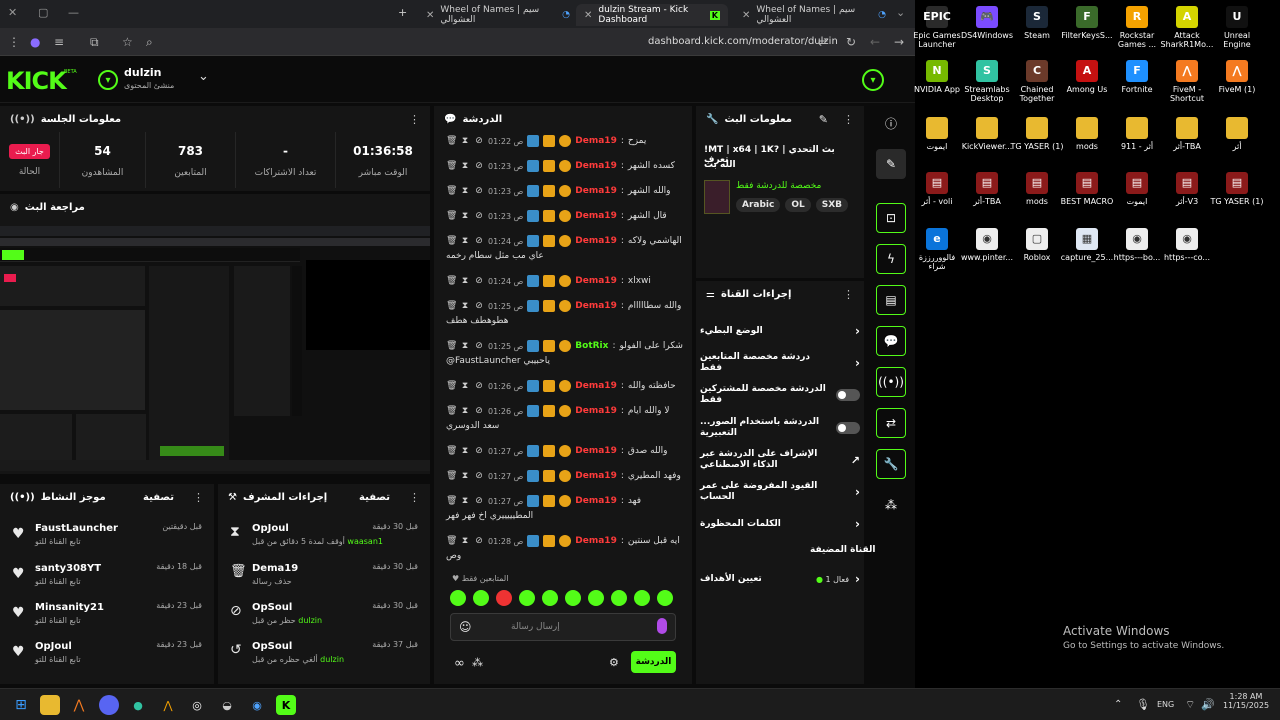 The width and height of the screenshot is (1280, 720). What do you see at coordinates (59, 42) in the screenshot?
I see `playlist-icon: ≡` at bounding box center [59, 42].